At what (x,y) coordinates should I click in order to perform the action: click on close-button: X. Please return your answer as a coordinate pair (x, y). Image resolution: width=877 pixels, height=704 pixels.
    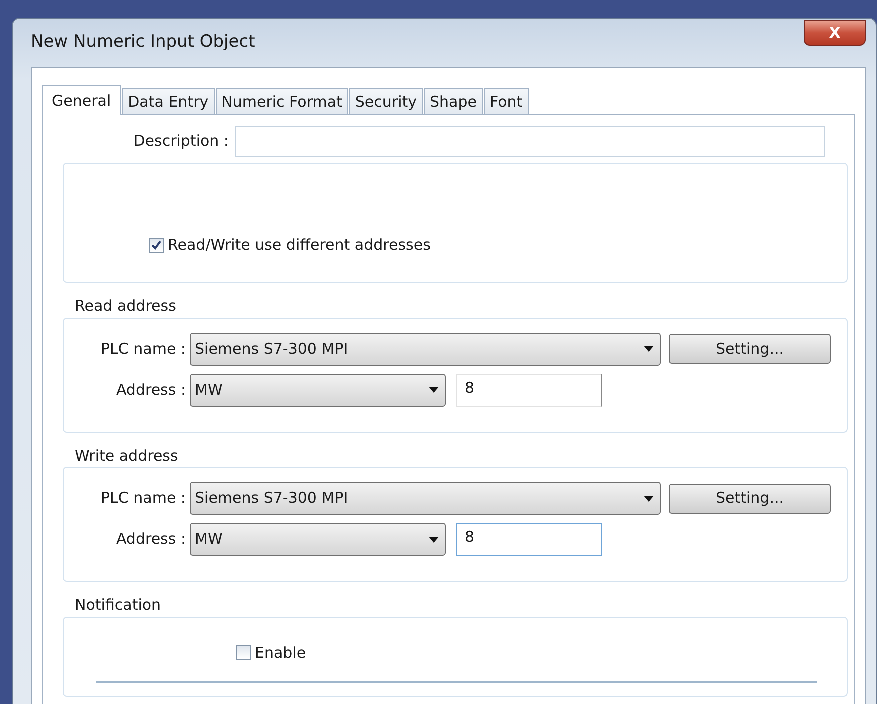
    Looking at the image, I should click on (835, 33).